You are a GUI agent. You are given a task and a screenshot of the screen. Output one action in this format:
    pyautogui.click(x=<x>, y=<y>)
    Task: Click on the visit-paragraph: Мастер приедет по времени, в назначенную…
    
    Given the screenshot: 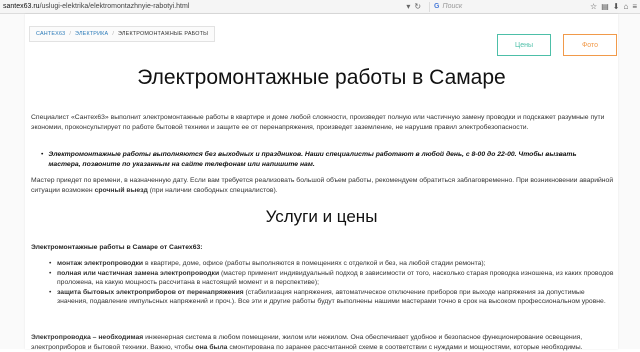 What is the action you would take?
    pyautogui.click(x=322, y=185)
    